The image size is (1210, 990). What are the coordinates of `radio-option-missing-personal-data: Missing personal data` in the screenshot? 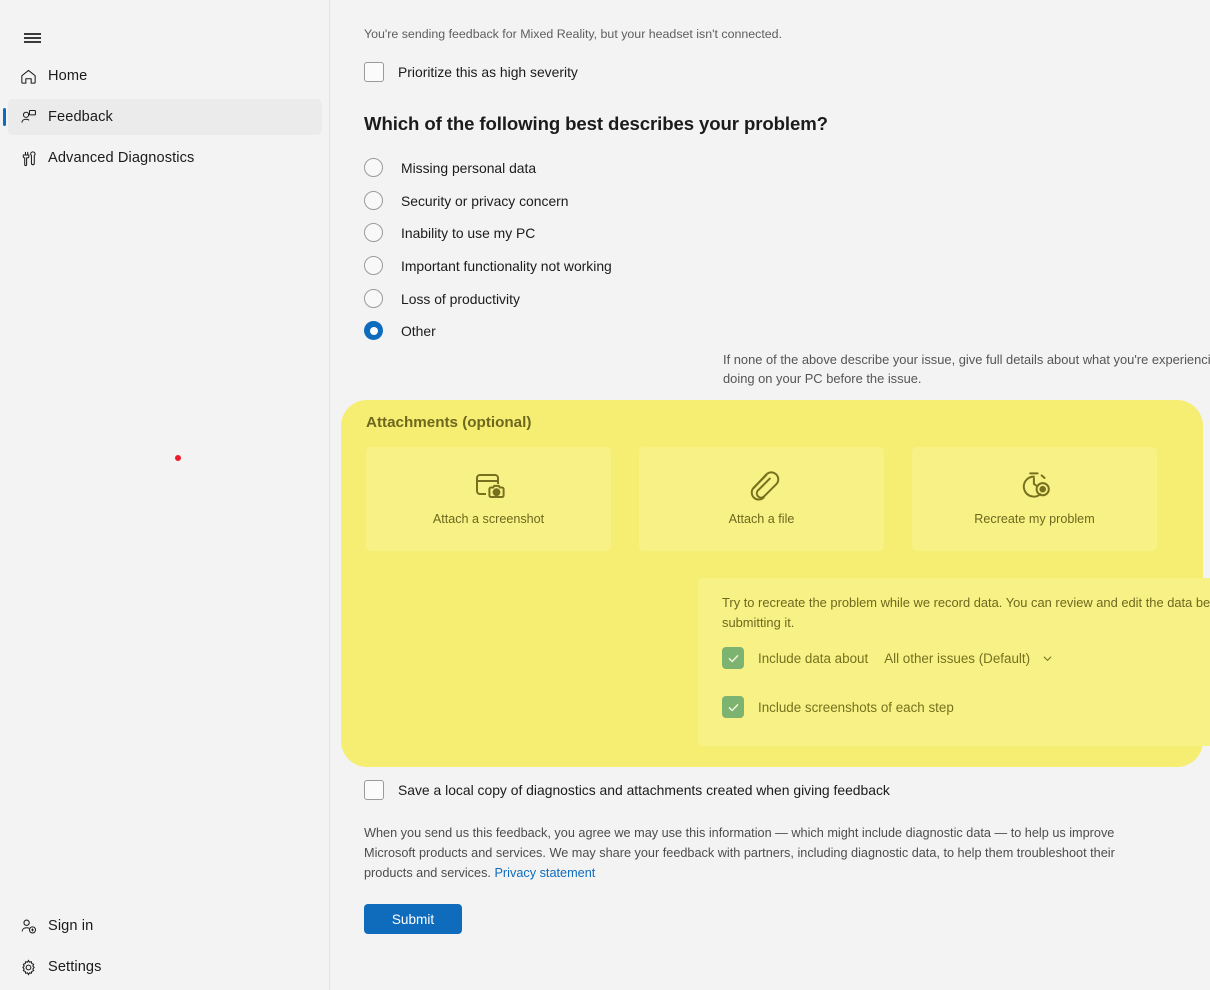 It's located at (450, 167).